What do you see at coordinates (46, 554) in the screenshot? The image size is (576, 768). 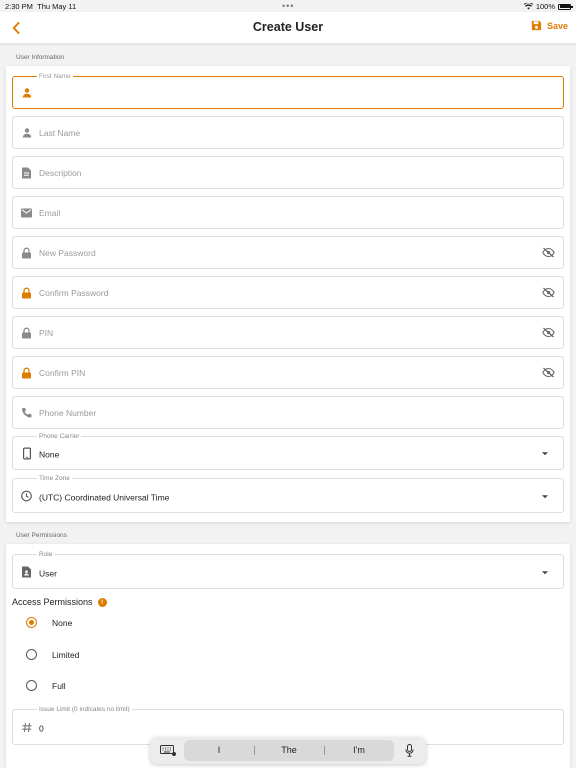 I see `role-label: Role` at bounding box center [46, 554].